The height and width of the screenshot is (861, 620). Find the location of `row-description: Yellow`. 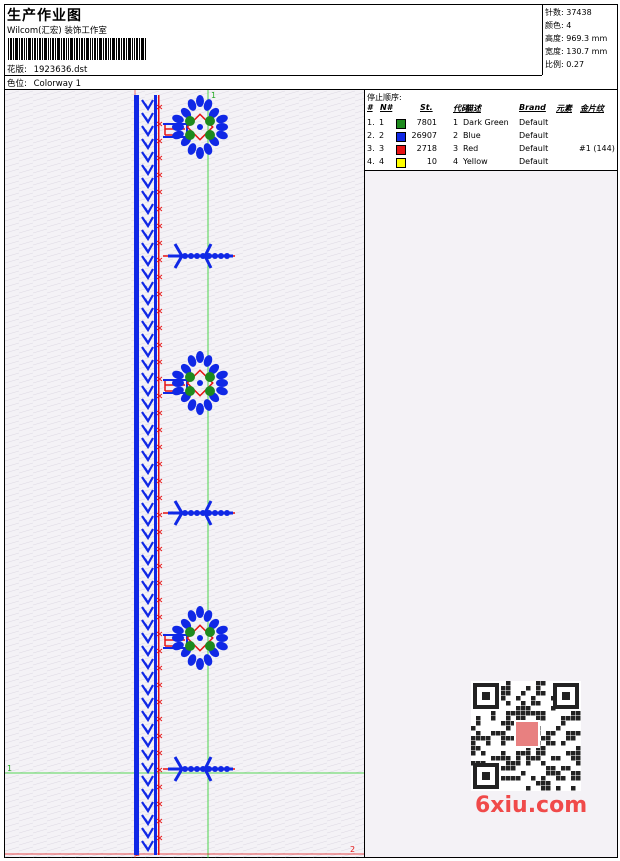

row-description: Yellow is located at coordinates (475, 161).